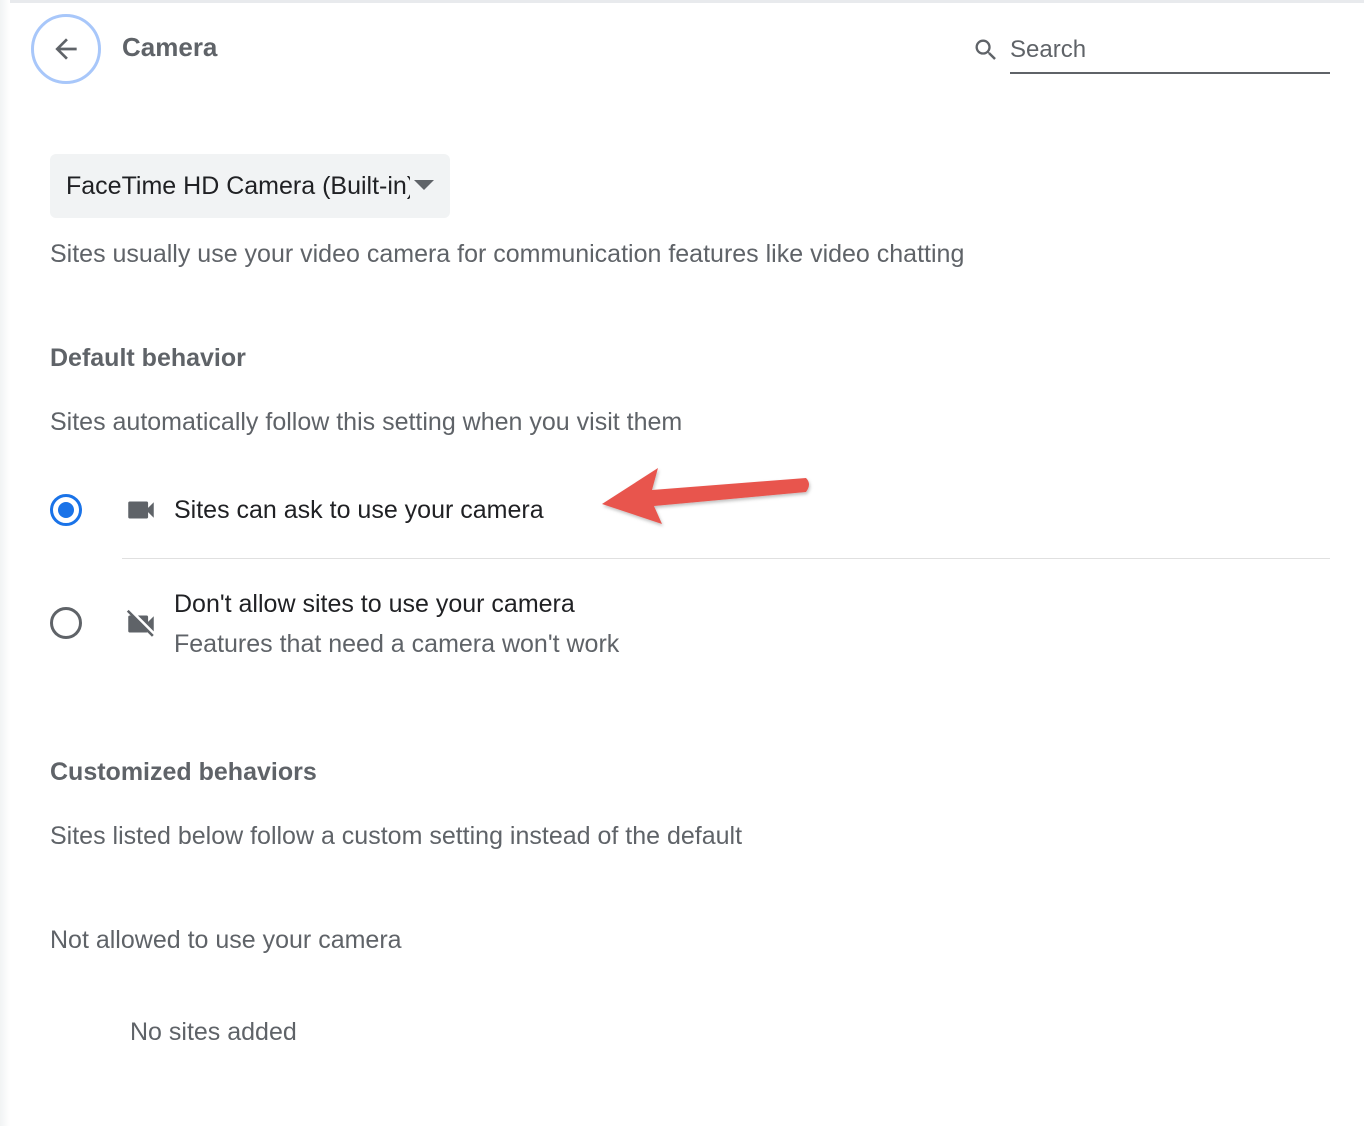 Image resolution: width=1364 pixels, height=1126 pixels. I want to click on customized-behaviors-heading: Customized behaviors, so click(183, 772).